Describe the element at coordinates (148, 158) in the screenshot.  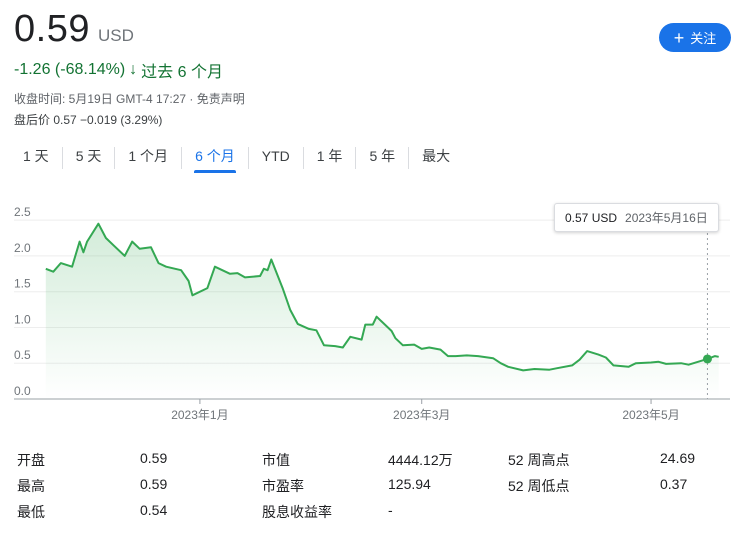
I see `tab-1-month: 1 个月` at that location.